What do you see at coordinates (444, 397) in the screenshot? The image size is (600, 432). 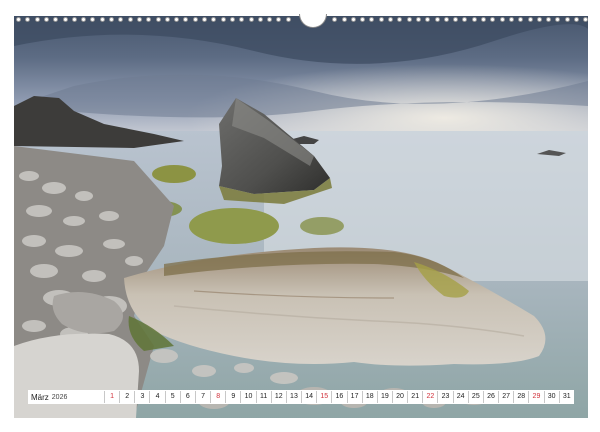 I see `day-cell: 23` at bounding box center [444, 397].